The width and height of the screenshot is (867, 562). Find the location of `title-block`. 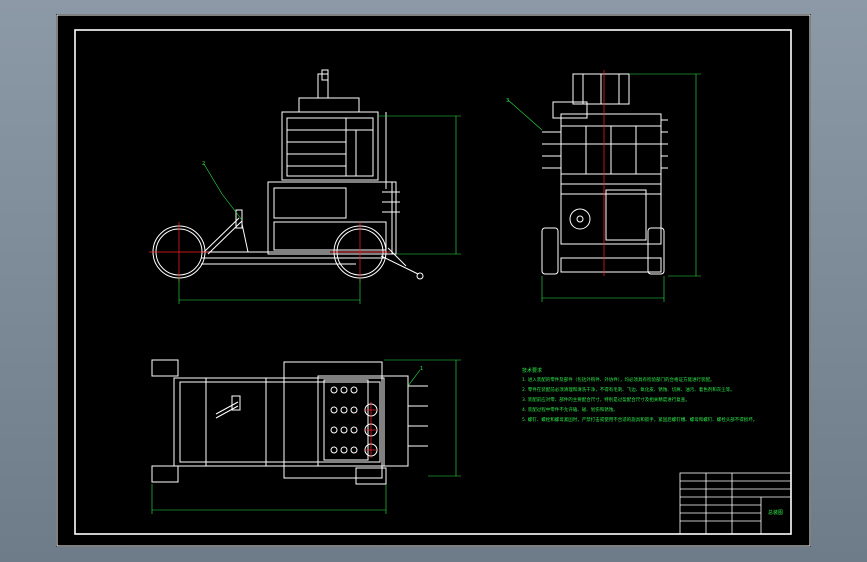

title-block is located at coordinates (735, 503).